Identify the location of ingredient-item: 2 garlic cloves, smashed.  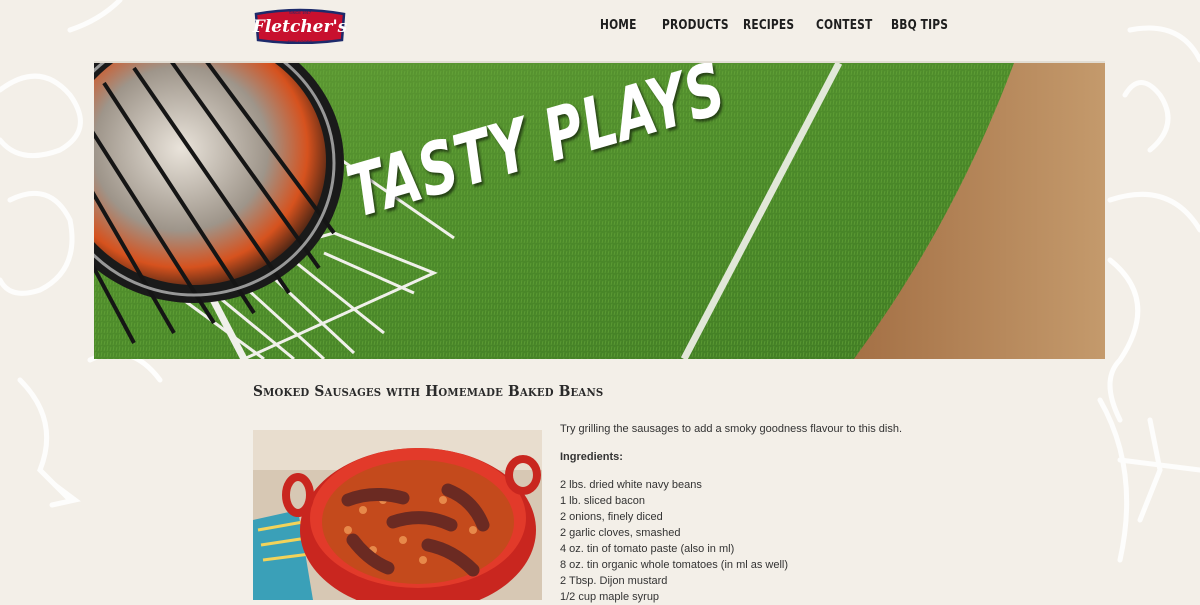
(620, 533).